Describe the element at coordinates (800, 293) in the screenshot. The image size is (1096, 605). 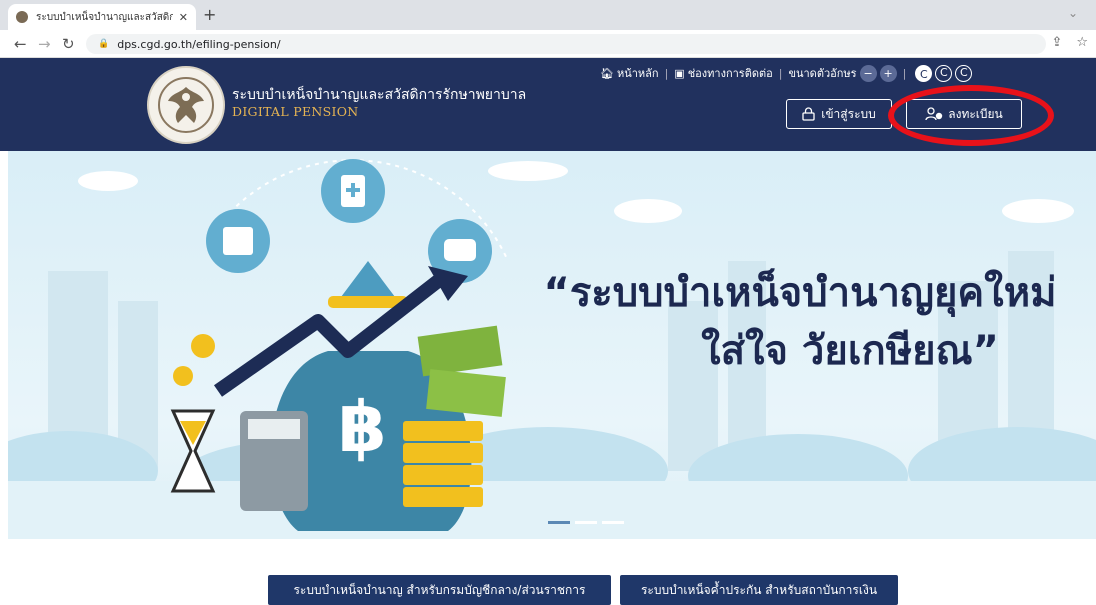
I see `headline-line-1: “ระบบบำเหน็จบำนาญยุคใหม่` at that location.